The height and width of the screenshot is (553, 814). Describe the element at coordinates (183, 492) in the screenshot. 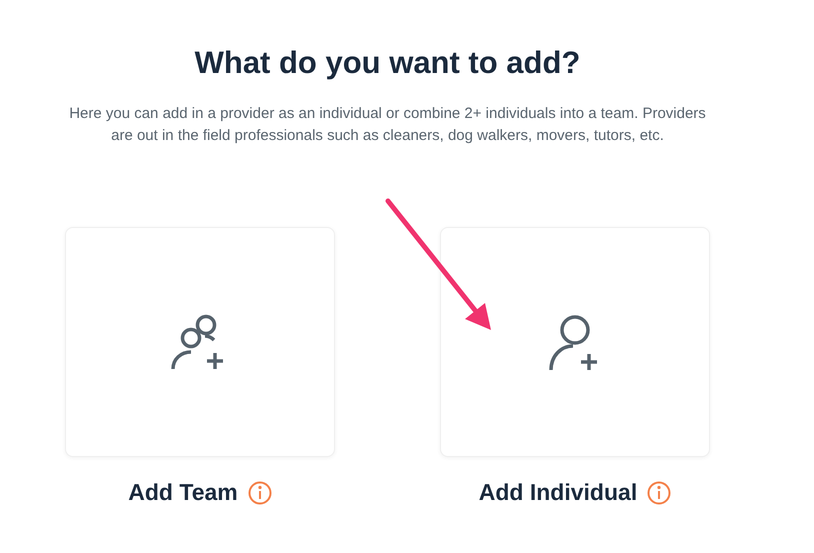

I see `option-label: Add Team` at that location.